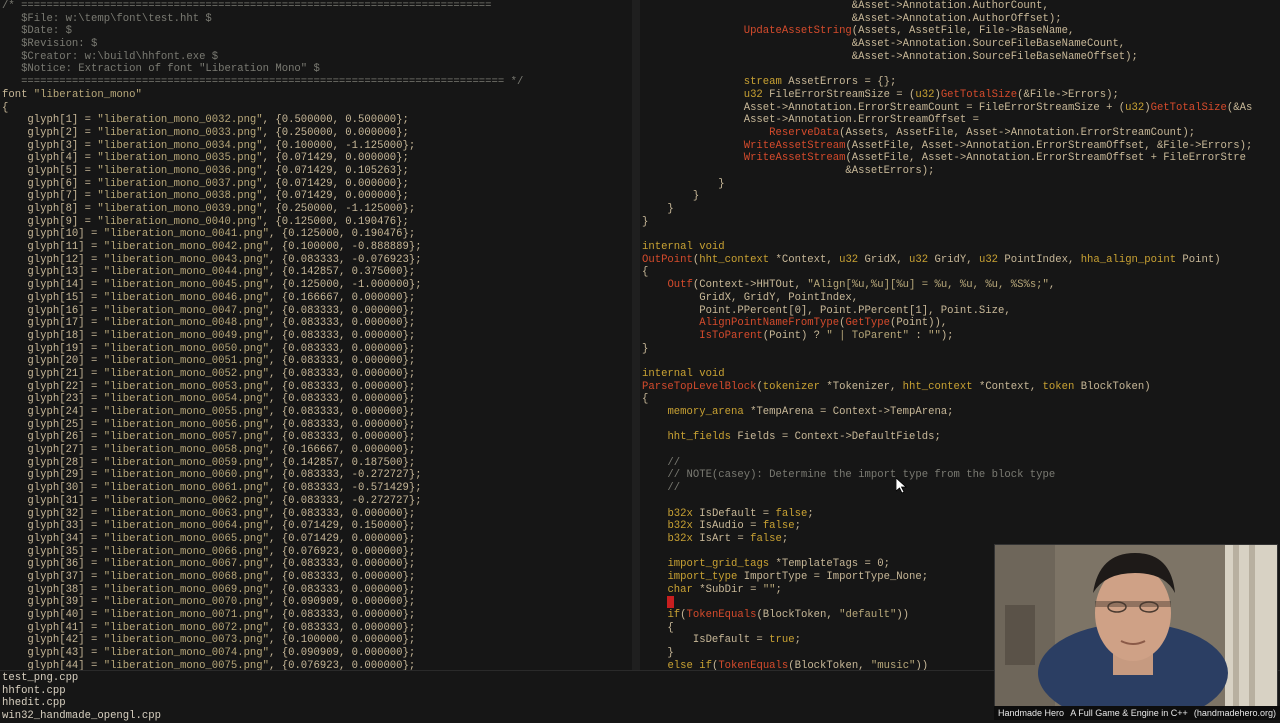  Describe the element at coordinates (961, 82) in the screenshot. I see `right-code-line: stream AssetErrors = {};` at that location.